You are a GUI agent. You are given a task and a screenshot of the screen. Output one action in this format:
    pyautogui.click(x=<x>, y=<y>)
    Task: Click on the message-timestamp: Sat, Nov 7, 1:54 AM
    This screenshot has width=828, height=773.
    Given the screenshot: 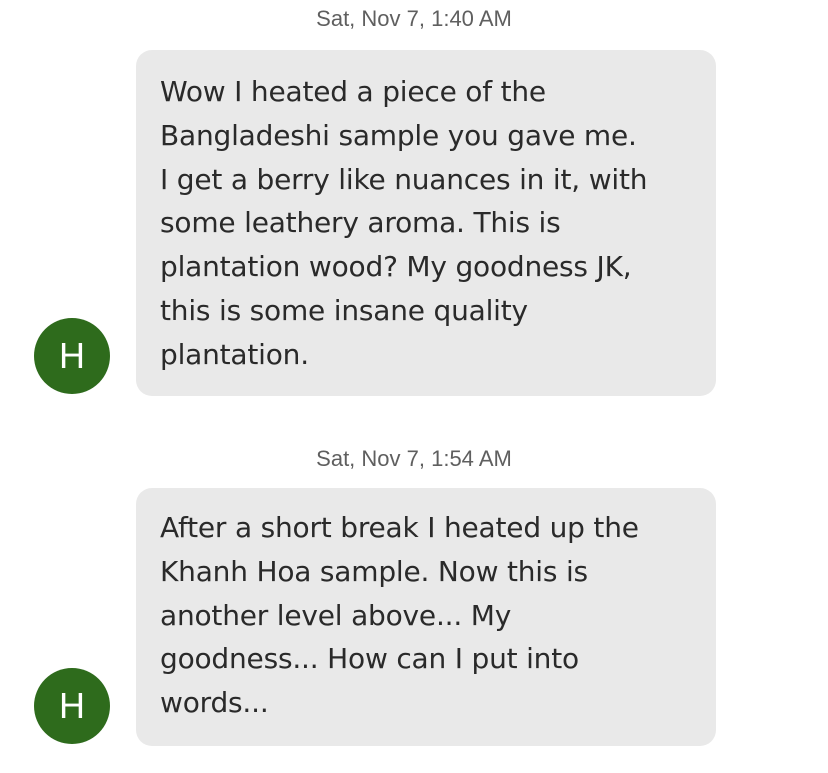 What is the action you would take?
    pyautogui.click(x=414, y=458)
    